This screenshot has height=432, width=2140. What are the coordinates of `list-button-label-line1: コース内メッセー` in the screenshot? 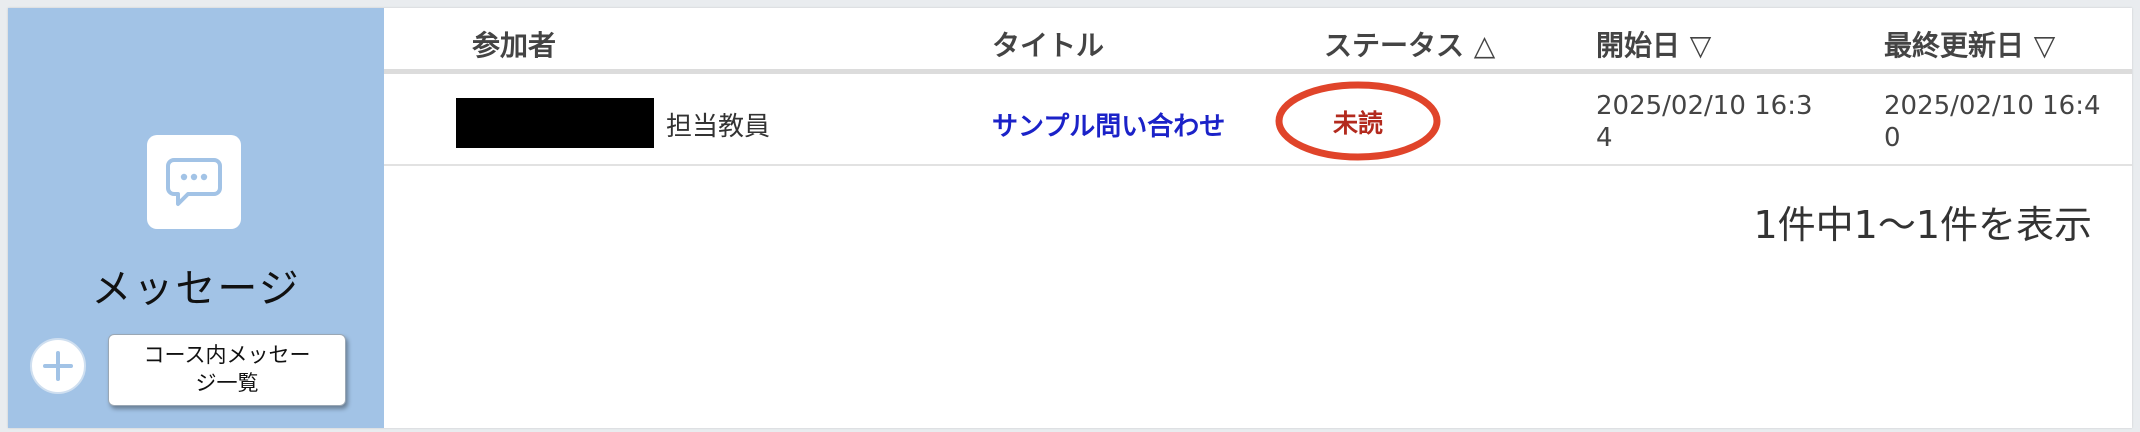 It's located at (227, 355).